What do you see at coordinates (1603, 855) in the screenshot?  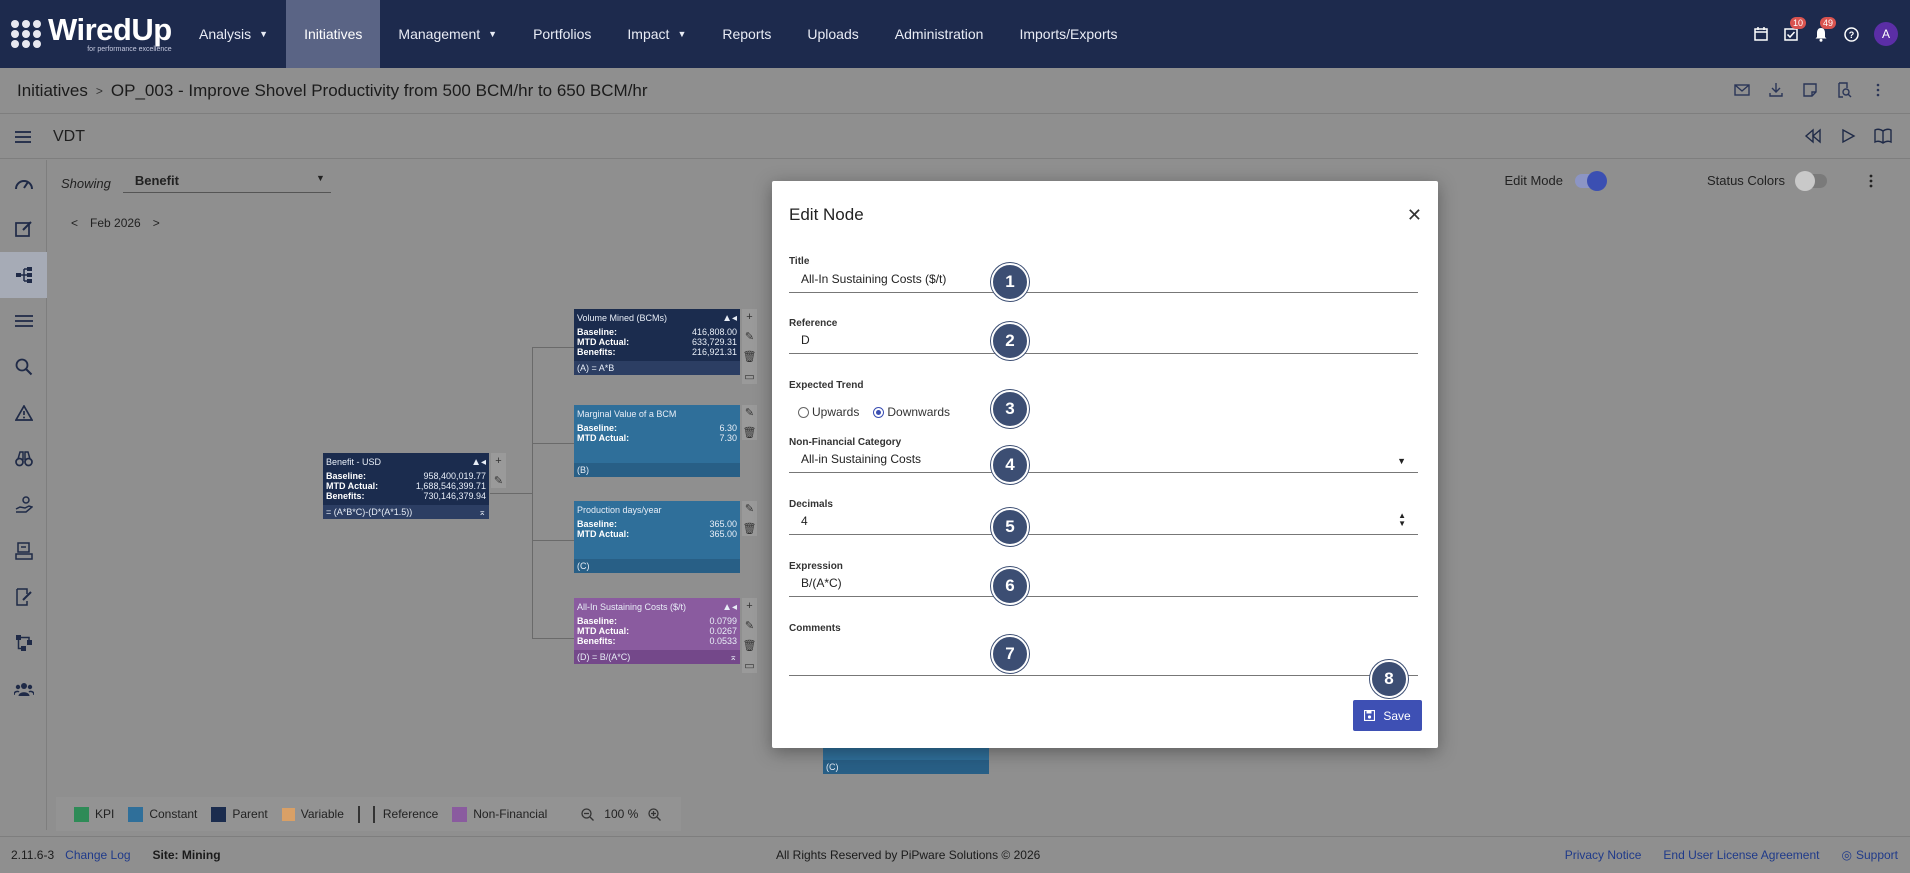 I see `privacy-notice-link: Privacy Notice` at bounding box center [1603, 855].